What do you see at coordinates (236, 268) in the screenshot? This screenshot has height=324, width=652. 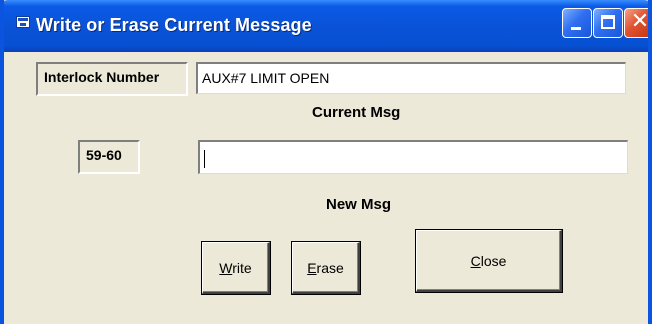 I see `write-button: Write` at bounding box center [236, 268].